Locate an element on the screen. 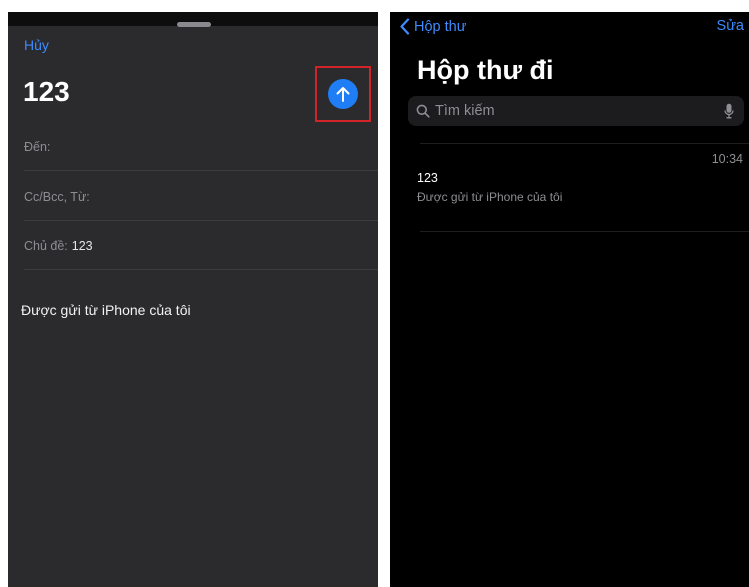  send-button is located at coordinates (343, 94).